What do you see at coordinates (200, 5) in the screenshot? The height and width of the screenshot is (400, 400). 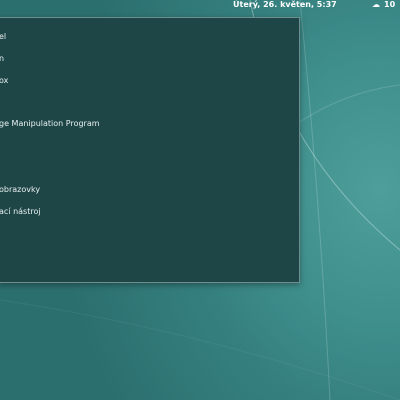 I see `top-panel: Úterý, 26. květen, 5:37 ☁ 10` at bounding box center [200, 5].